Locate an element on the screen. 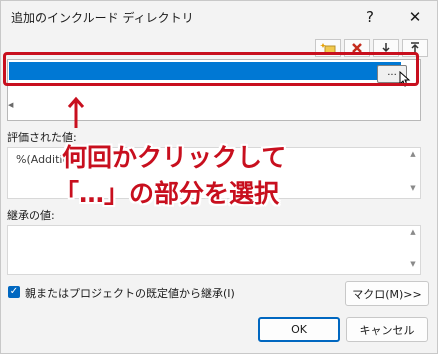 This screenshot has height=354, width=438. dialog-title: 追加のインクルード ディレクトリ is located at coordinates (102, 18).